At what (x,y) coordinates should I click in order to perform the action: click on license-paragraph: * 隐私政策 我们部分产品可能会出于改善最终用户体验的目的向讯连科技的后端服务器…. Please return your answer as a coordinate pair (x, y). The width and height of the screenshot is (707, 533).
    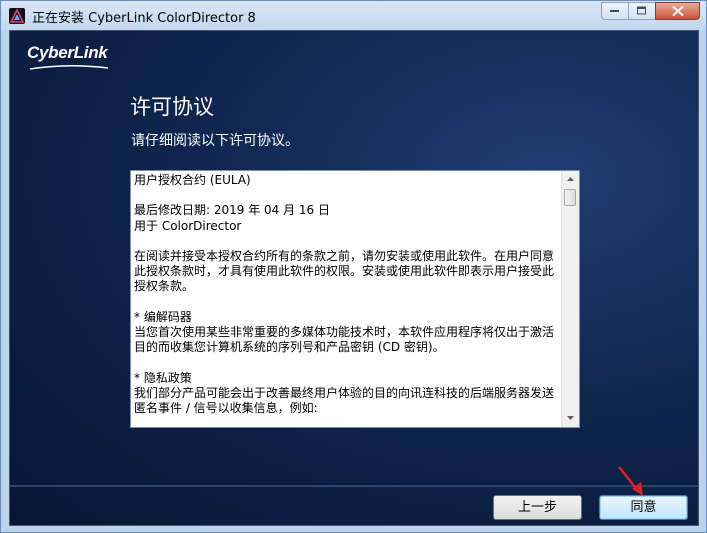
    Looking at the image, I should click on (344, 392).